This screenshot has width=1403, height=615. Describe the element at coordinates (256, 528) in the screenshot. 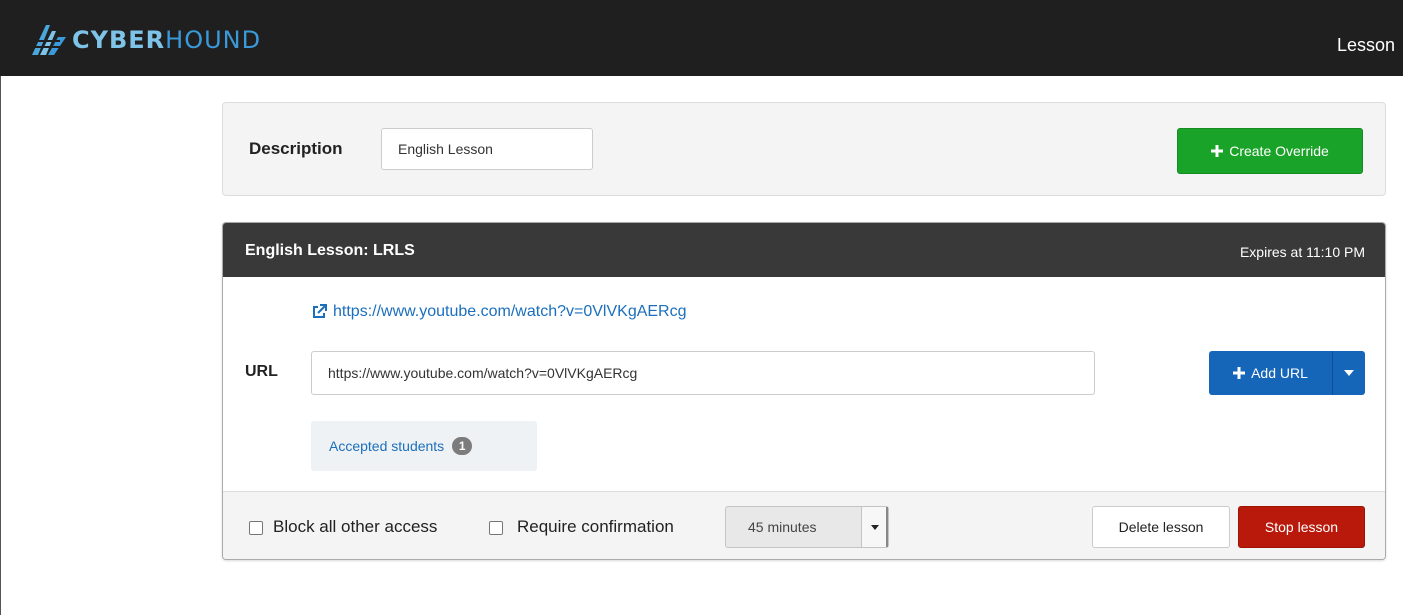

I see `block-access-checkbox` at that location.